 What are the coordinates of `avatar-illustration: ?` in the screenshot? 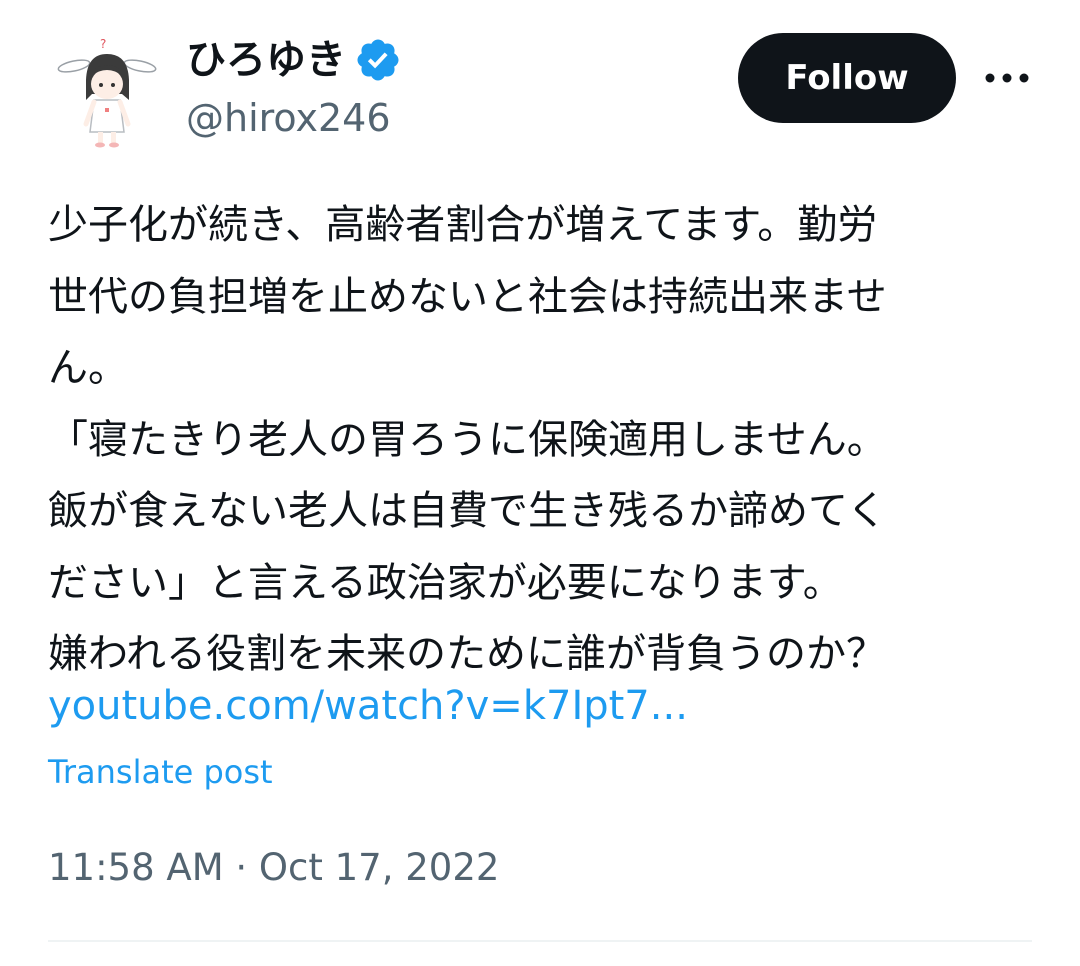 It's located at (107, 92).